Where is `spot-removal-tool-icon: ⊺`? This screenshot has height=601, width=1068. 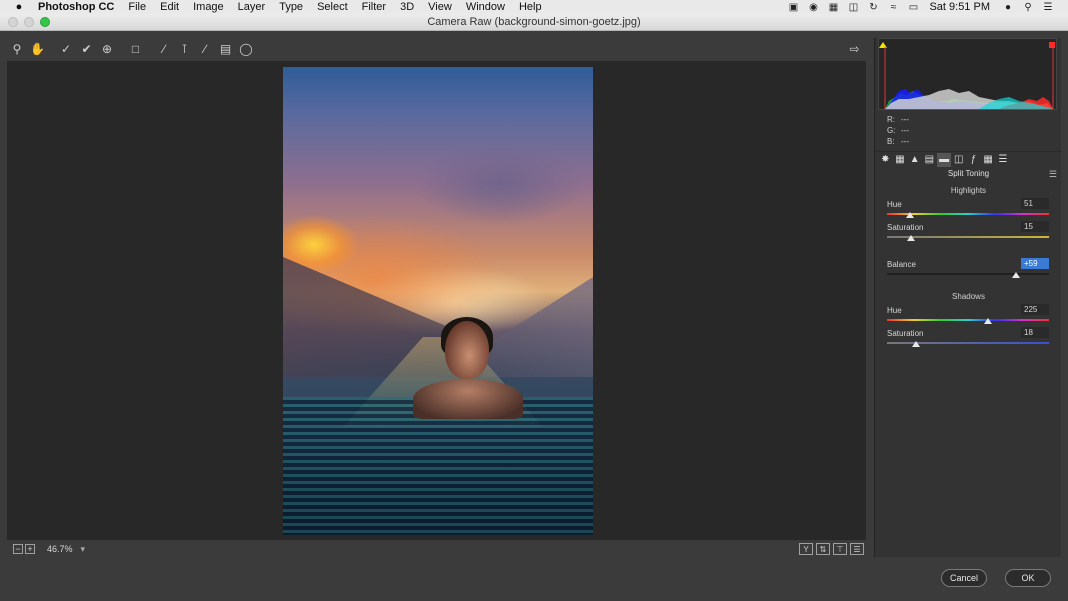
spot-removal-tool-icon: ⊺ is located at coordinates (185, 49).